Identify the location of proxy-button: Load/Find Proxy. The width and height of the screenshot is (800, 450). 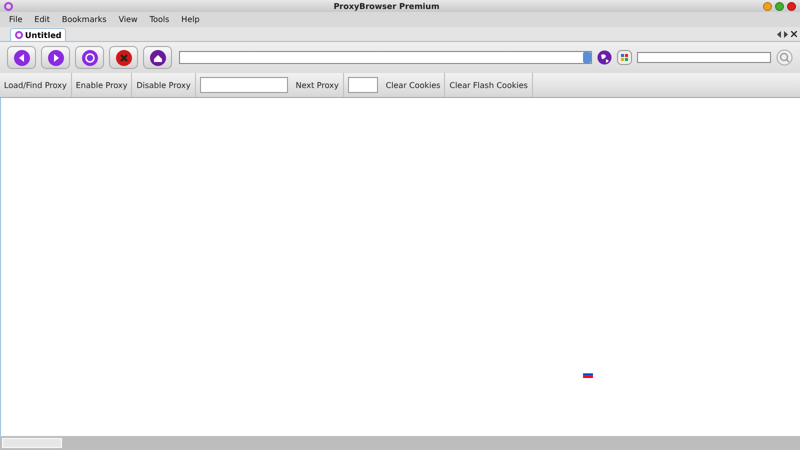
(36, 85).